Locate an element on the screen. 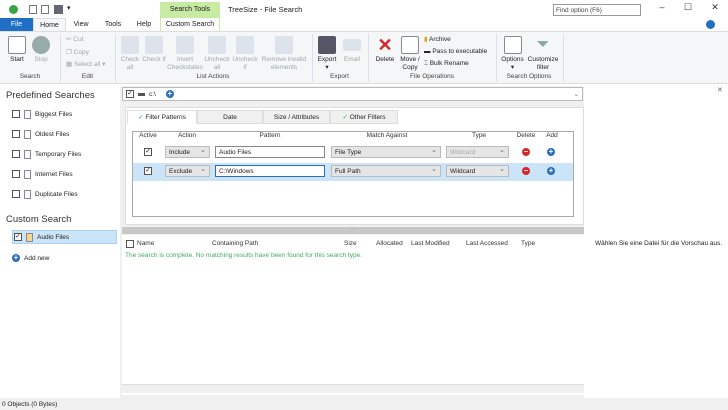 The image size is (728, 410). group-label-search-options: Search Options is located at coordinates (529, 76).